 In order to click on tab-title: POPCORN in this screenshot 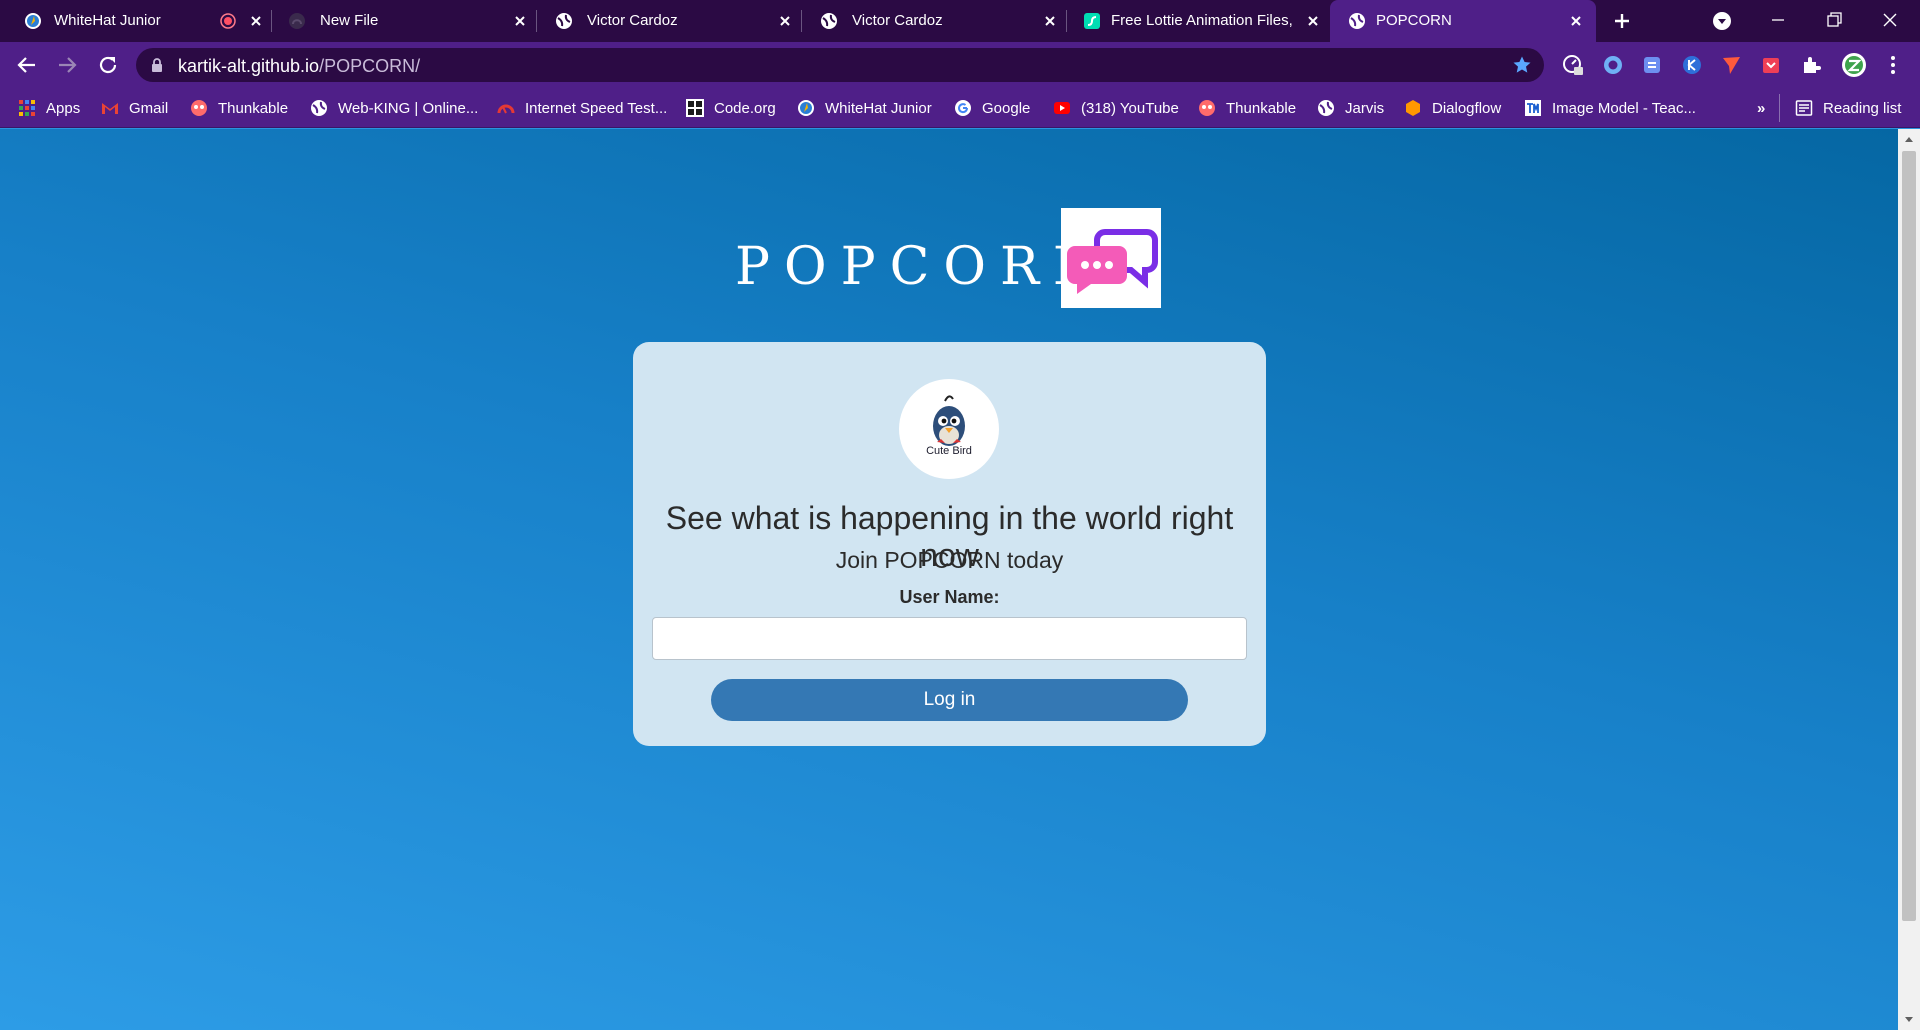, I will do `click(1414, 20)`.